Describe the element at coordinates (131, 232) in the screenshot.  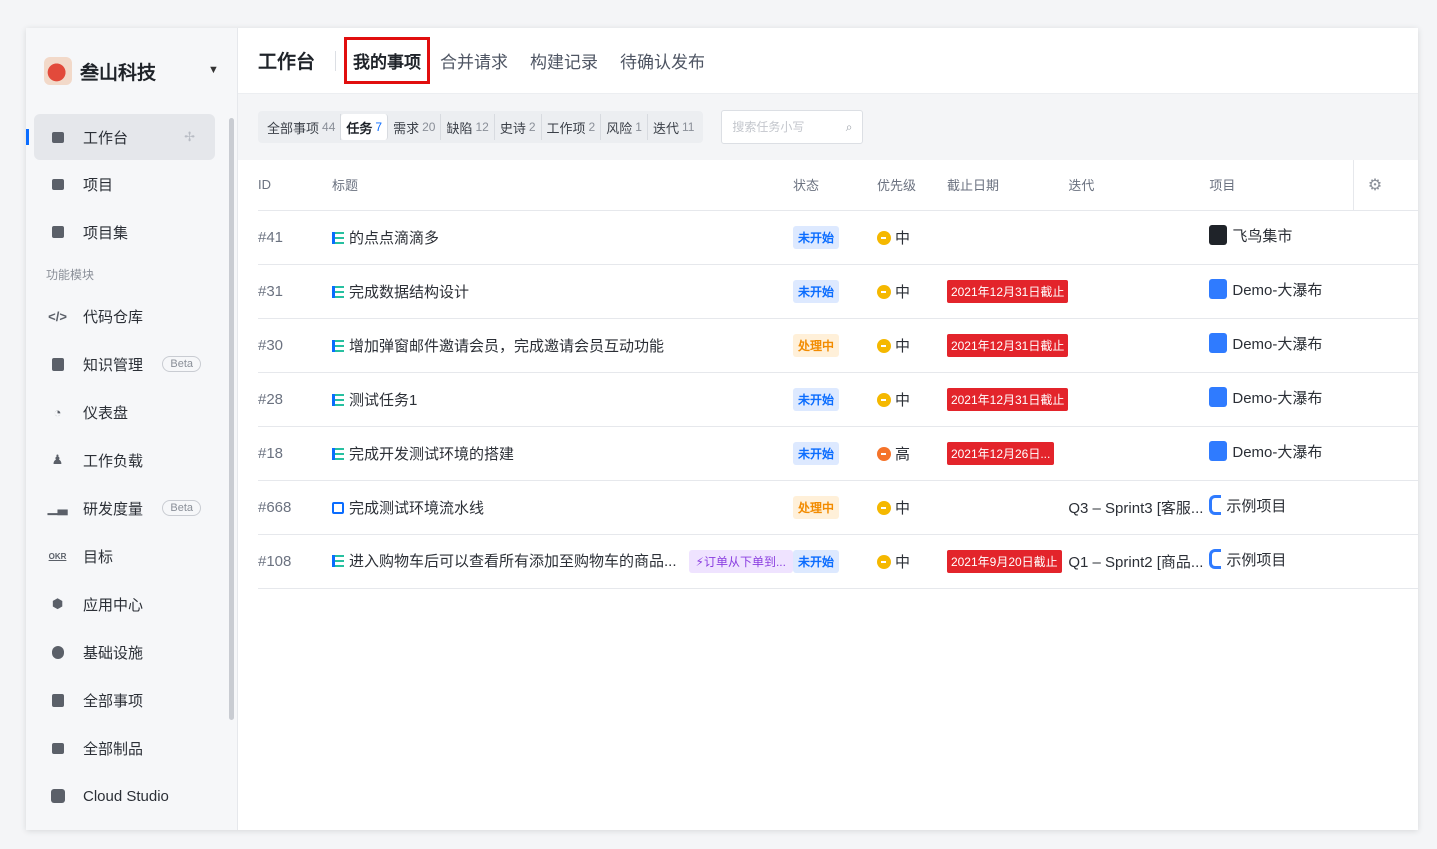
I see `sidebar-item-project-set: 项目集` at that location.